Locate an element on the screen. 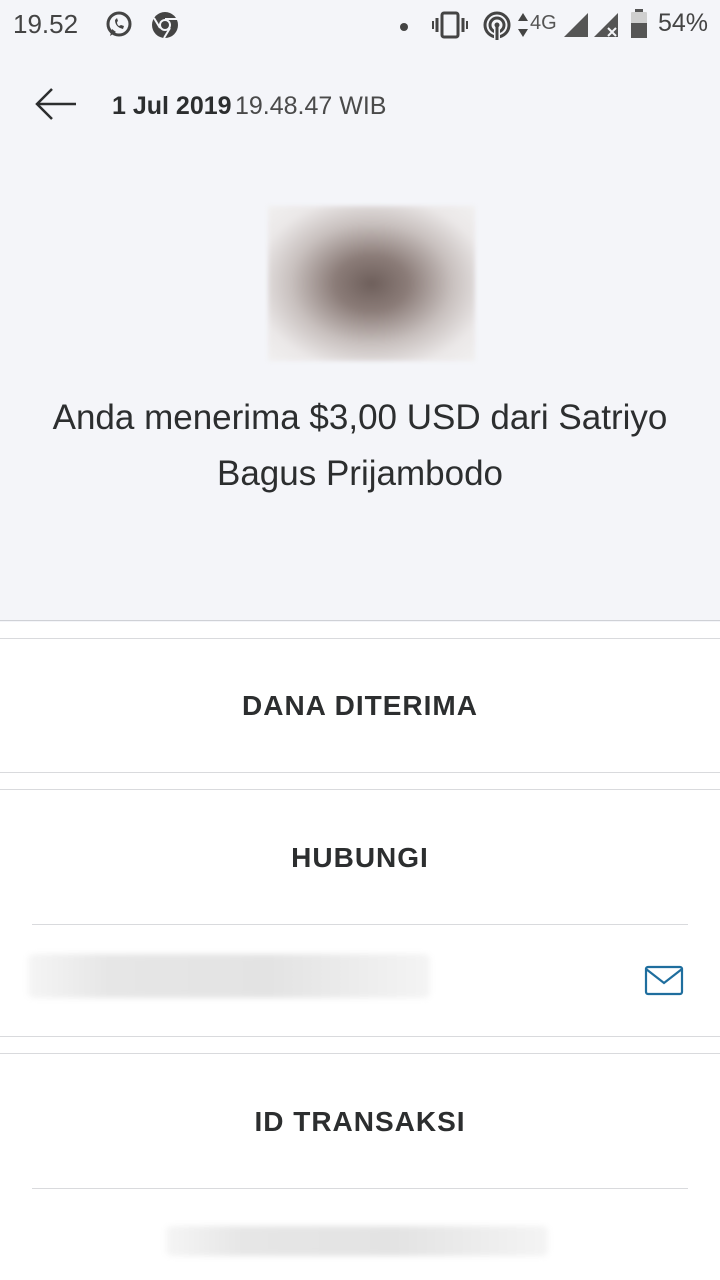 This screenshot has width=720, height=1280. signal-no-sim-icon is located at coordinates (606, 27).